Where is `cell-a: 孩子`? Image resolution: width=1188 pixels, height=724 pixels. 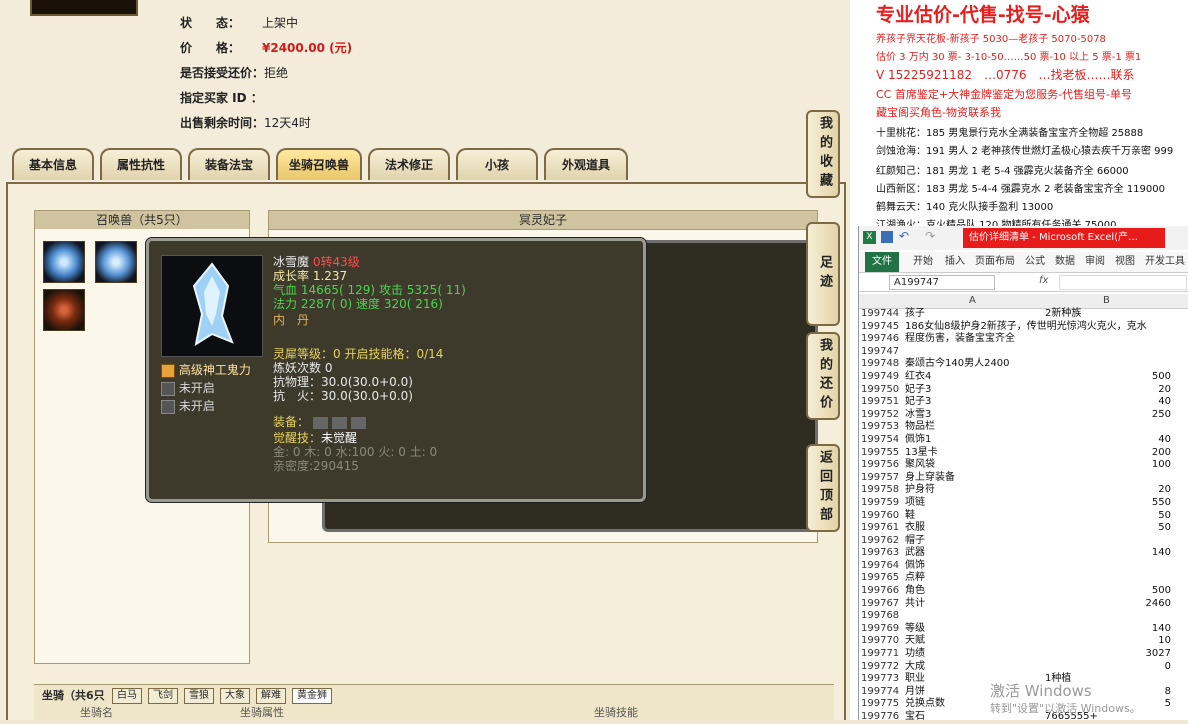
cell-a: 孩子 is located at coordinates (915, 314).